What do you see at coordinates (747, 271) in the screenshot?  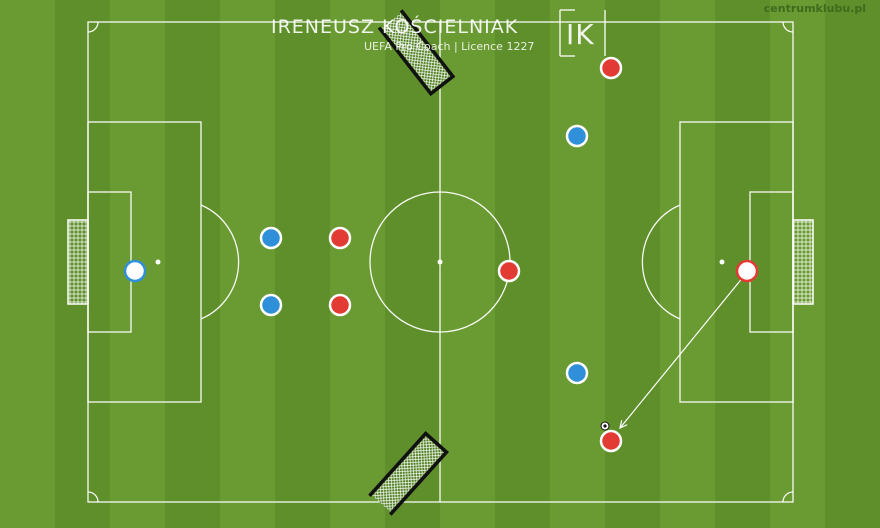 I see `goalkeeper-marker-right` at bounding box center [747, 271].